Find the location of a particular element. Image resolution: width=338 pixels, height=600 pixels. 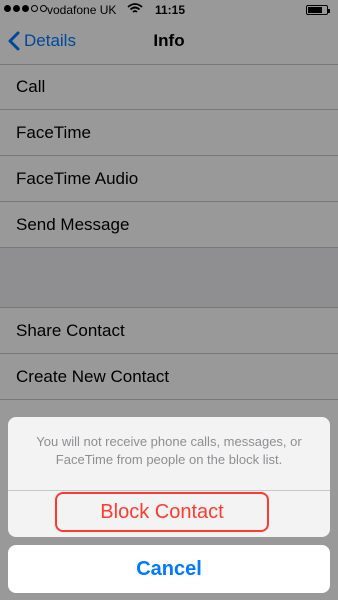

cancel-button: Cancel is located at coordinates (169, 569).